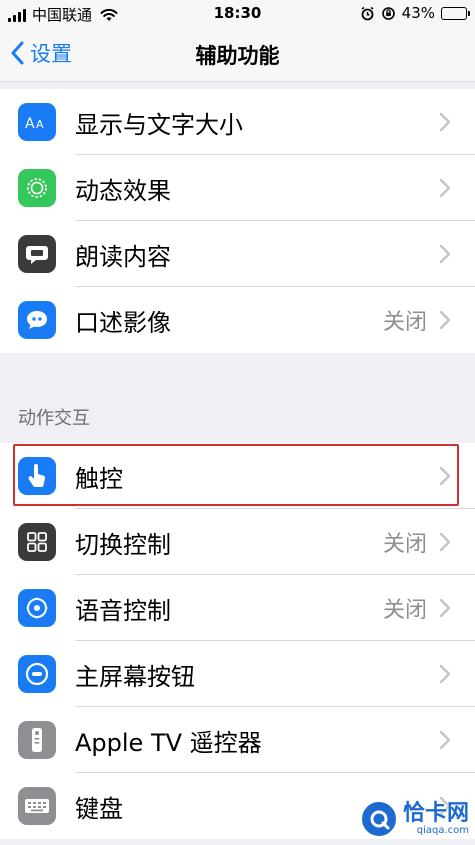 The image size is (475, 845). I want to click on settings-row-audio-description: 口述影像 关闭, so click(237, 320).